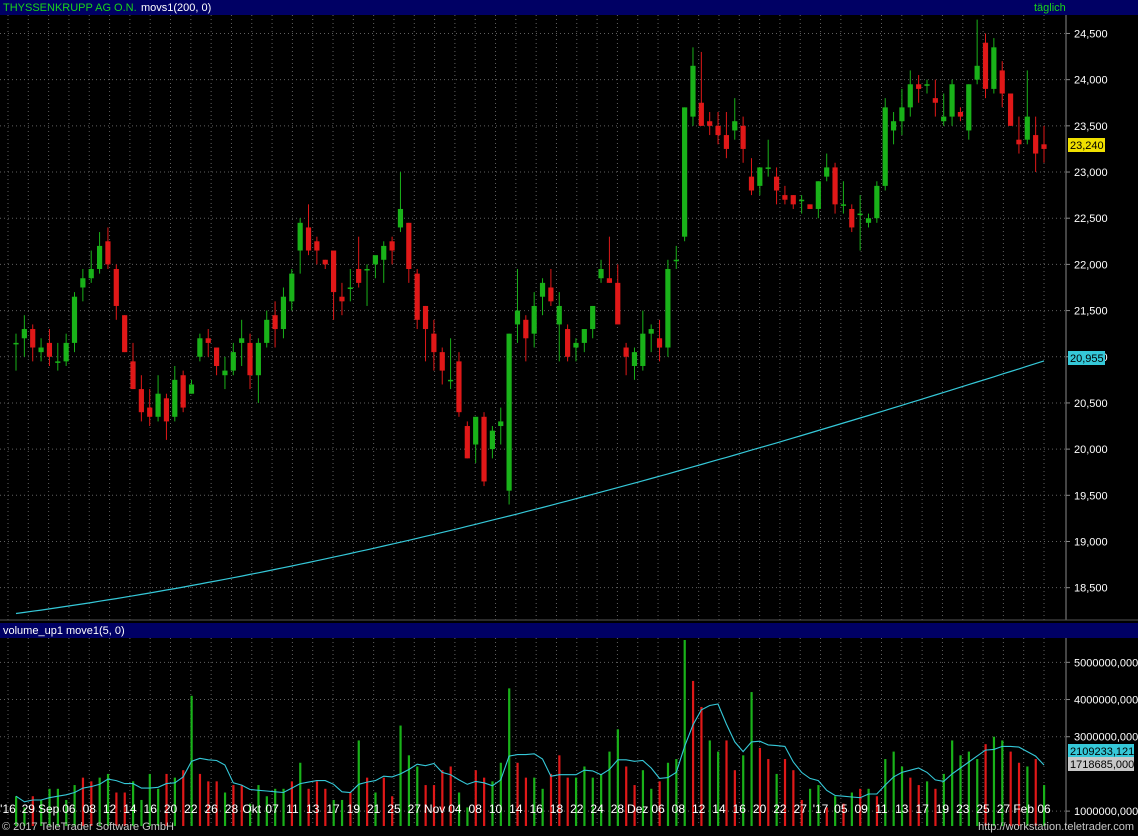 The height and width of the screenshot is (836, 1138). I want to click on y-tick-label: 3000000,000, so click(1106, 738).